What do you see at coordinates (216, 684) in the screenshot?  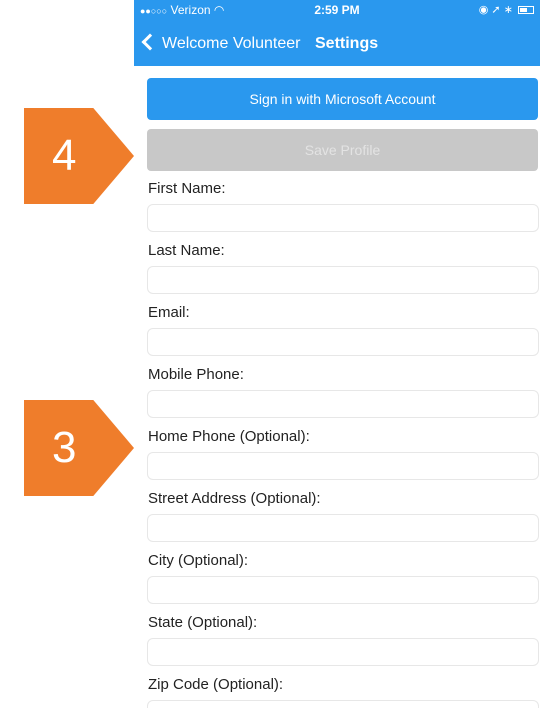 I see `zip-code-label: Zip Code (Optional):` at bounding box center [216, 684].